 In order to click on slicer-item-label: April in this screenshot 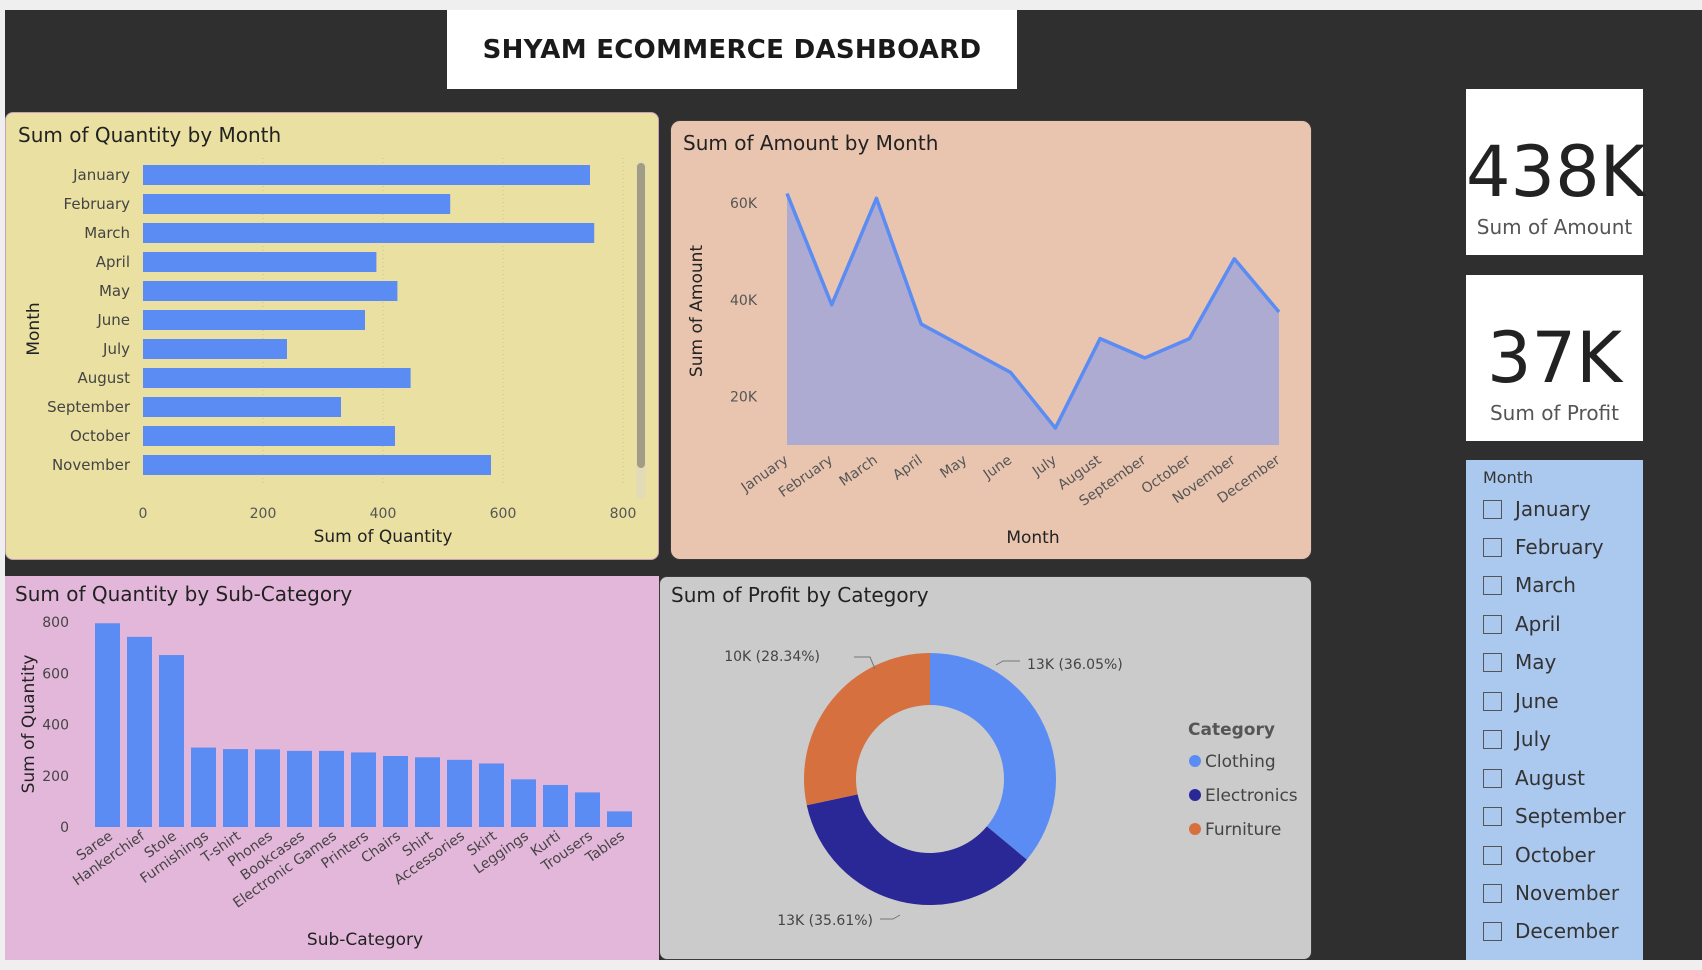, I will do `click(1538, 624)`.